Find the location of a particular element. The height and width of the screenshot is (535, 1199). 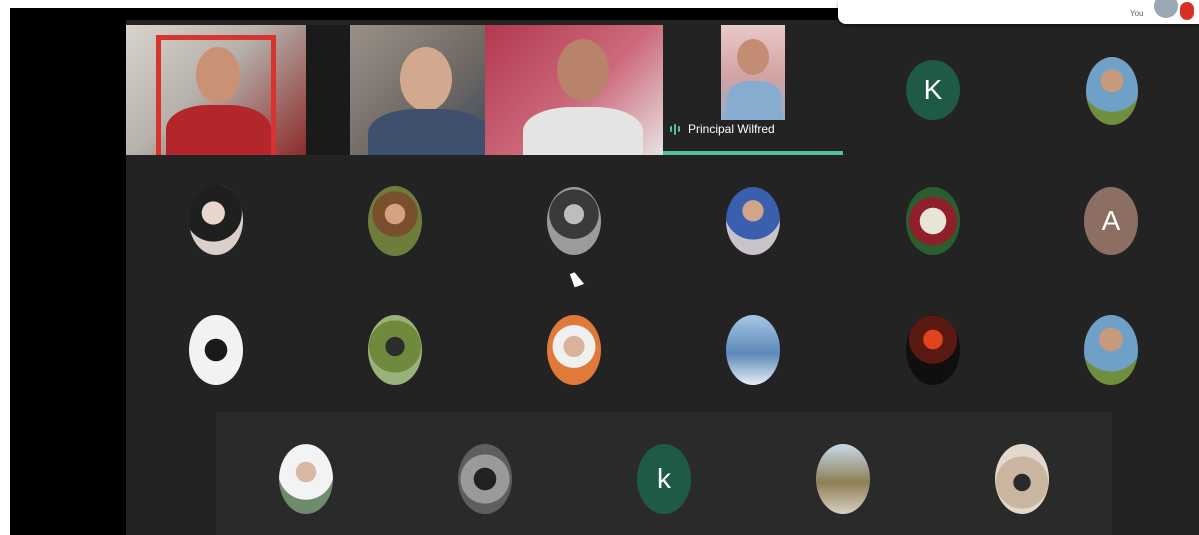

avatar-letter-k-lowercase: k is located at coordinates (664, 479).